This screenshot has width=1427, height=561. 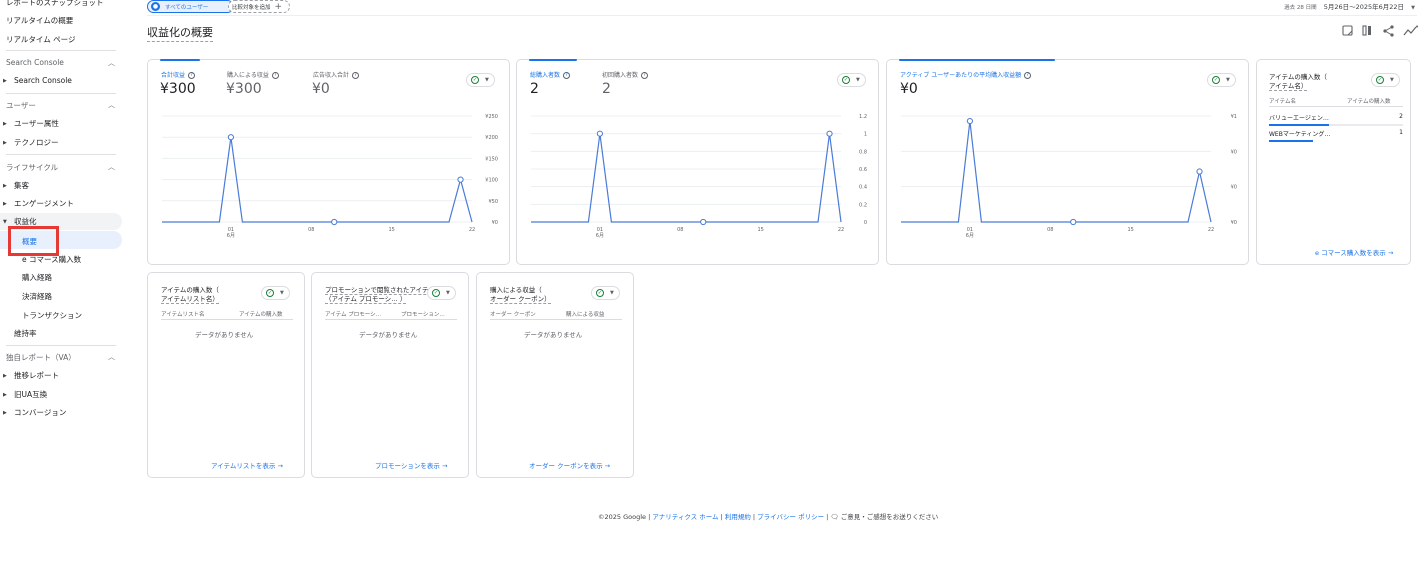 I want to click on list-item-value: 2, so click(x=1401, y=116).